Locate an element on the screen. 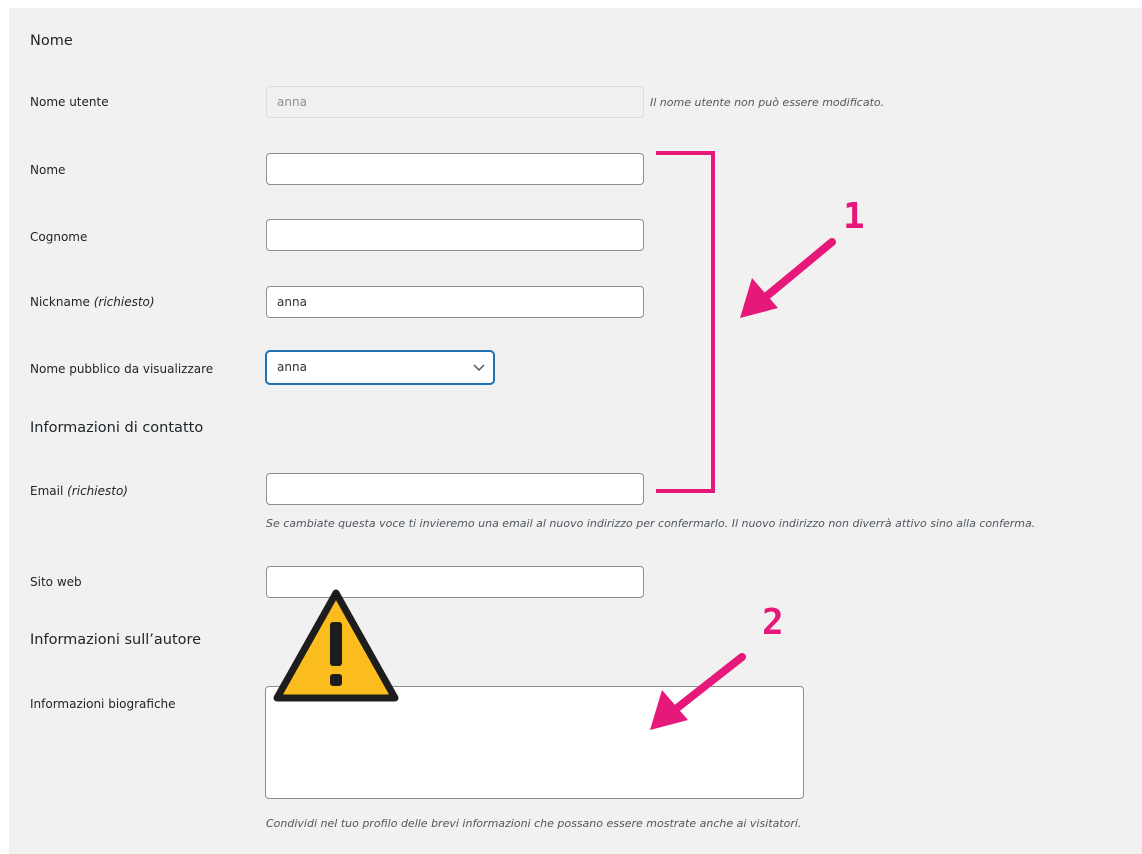 This screenshot has height=854, width=1142. annotation-bracket is located at coordinates (685, 322).